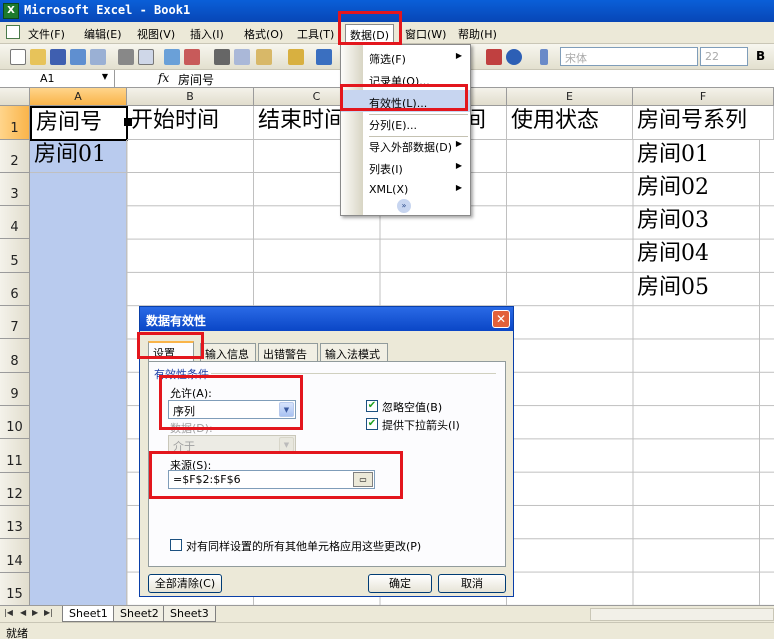 This screenshot has height=639, width=774. I want to click on cut-icon, so click(222, 57).